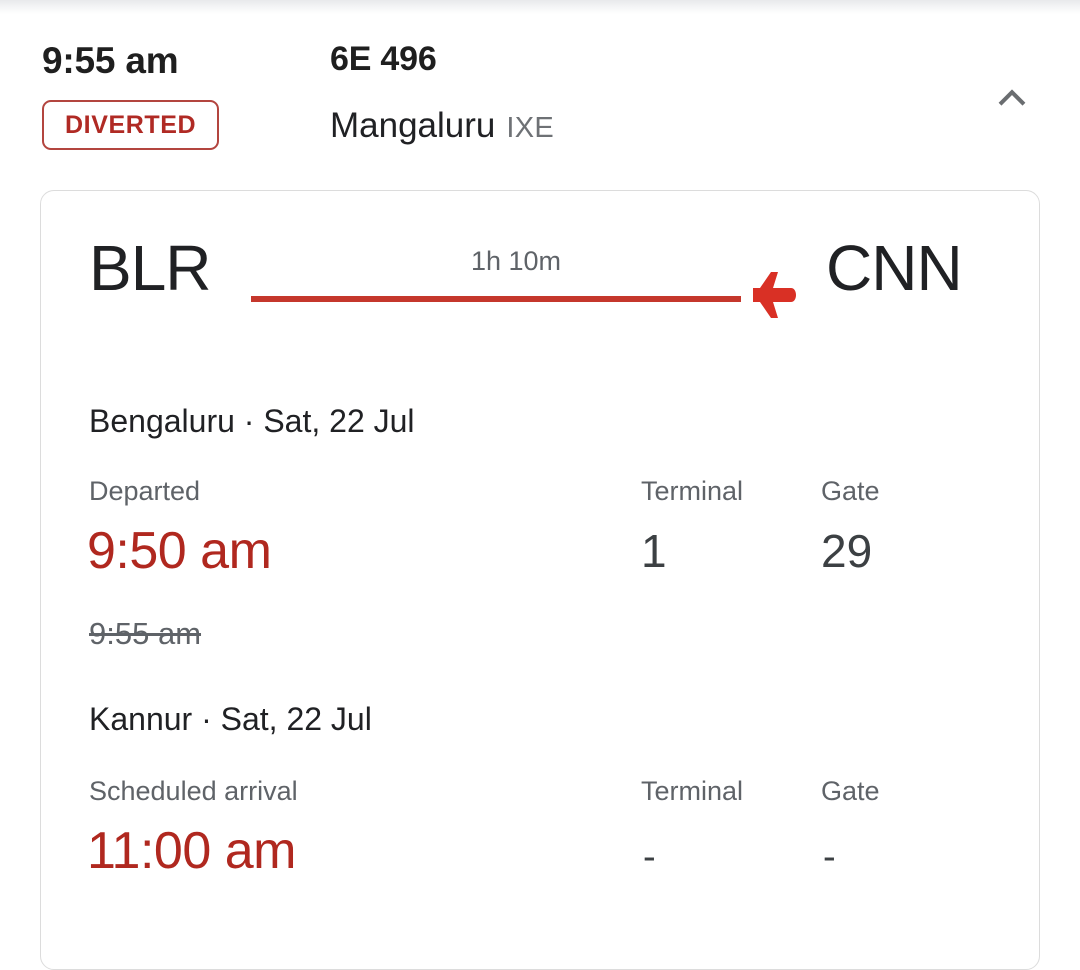  What do you see at coordinates (829, 857) in the screenshot?
I see `arrival-gate-value: -` at bounding box center [829, 857].